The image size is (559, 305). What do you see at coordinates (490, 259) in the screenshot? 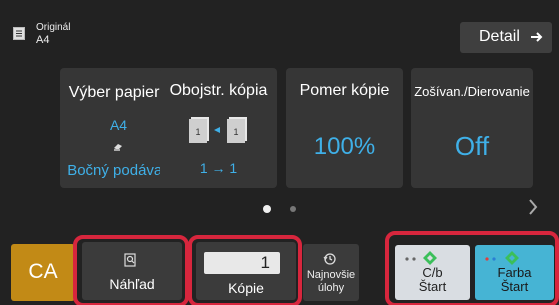
I see `color-indicator-icon` at bounding box center [490, 259].